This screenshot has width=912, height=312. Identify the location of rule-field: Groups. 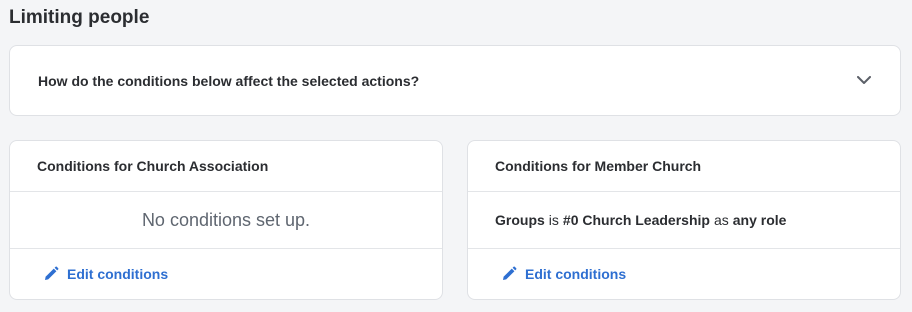
(520, 220).